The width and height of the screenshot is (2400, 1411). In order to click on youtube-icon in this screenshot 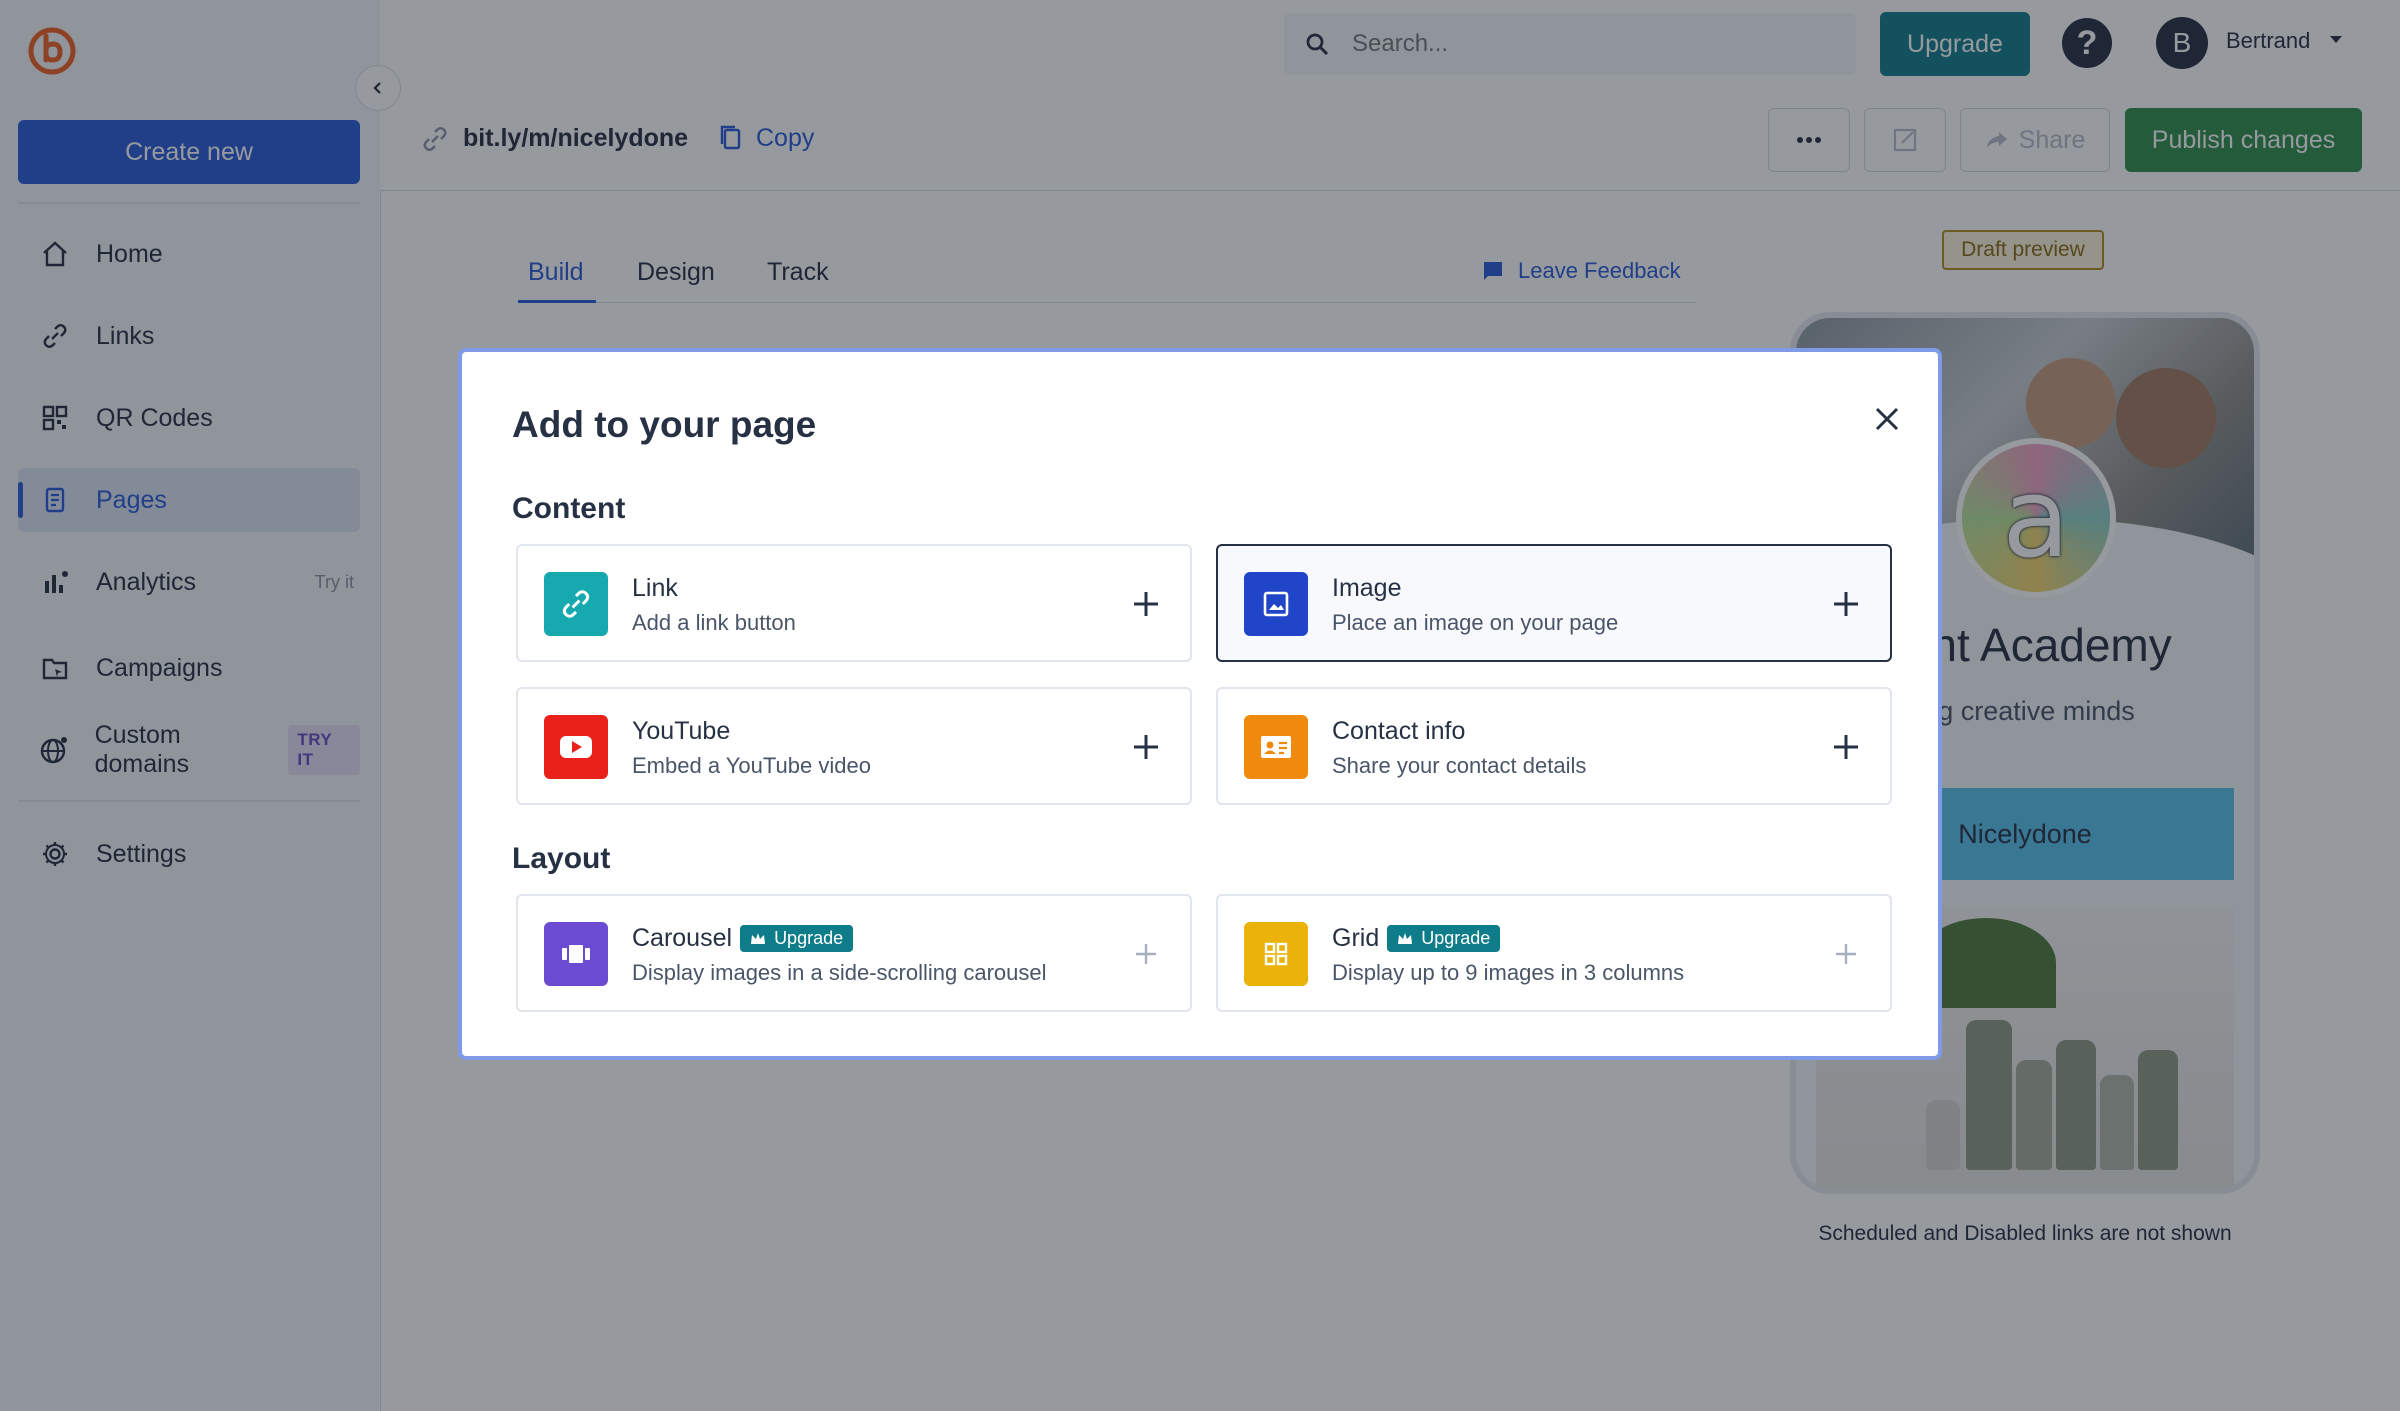, I will do `click(576, 747)`.